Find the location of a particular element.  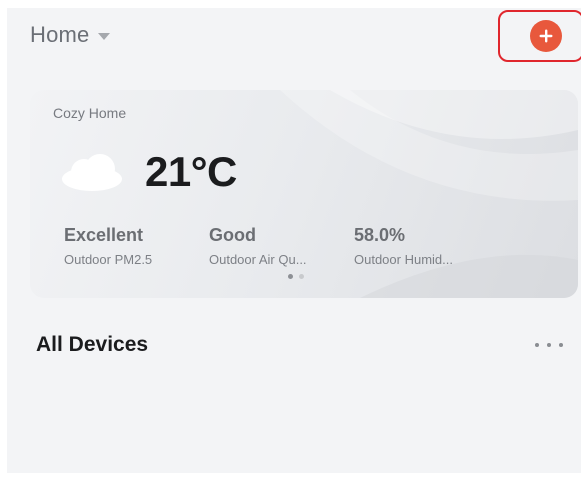

add-device-button is located at coordinates (546, 36).